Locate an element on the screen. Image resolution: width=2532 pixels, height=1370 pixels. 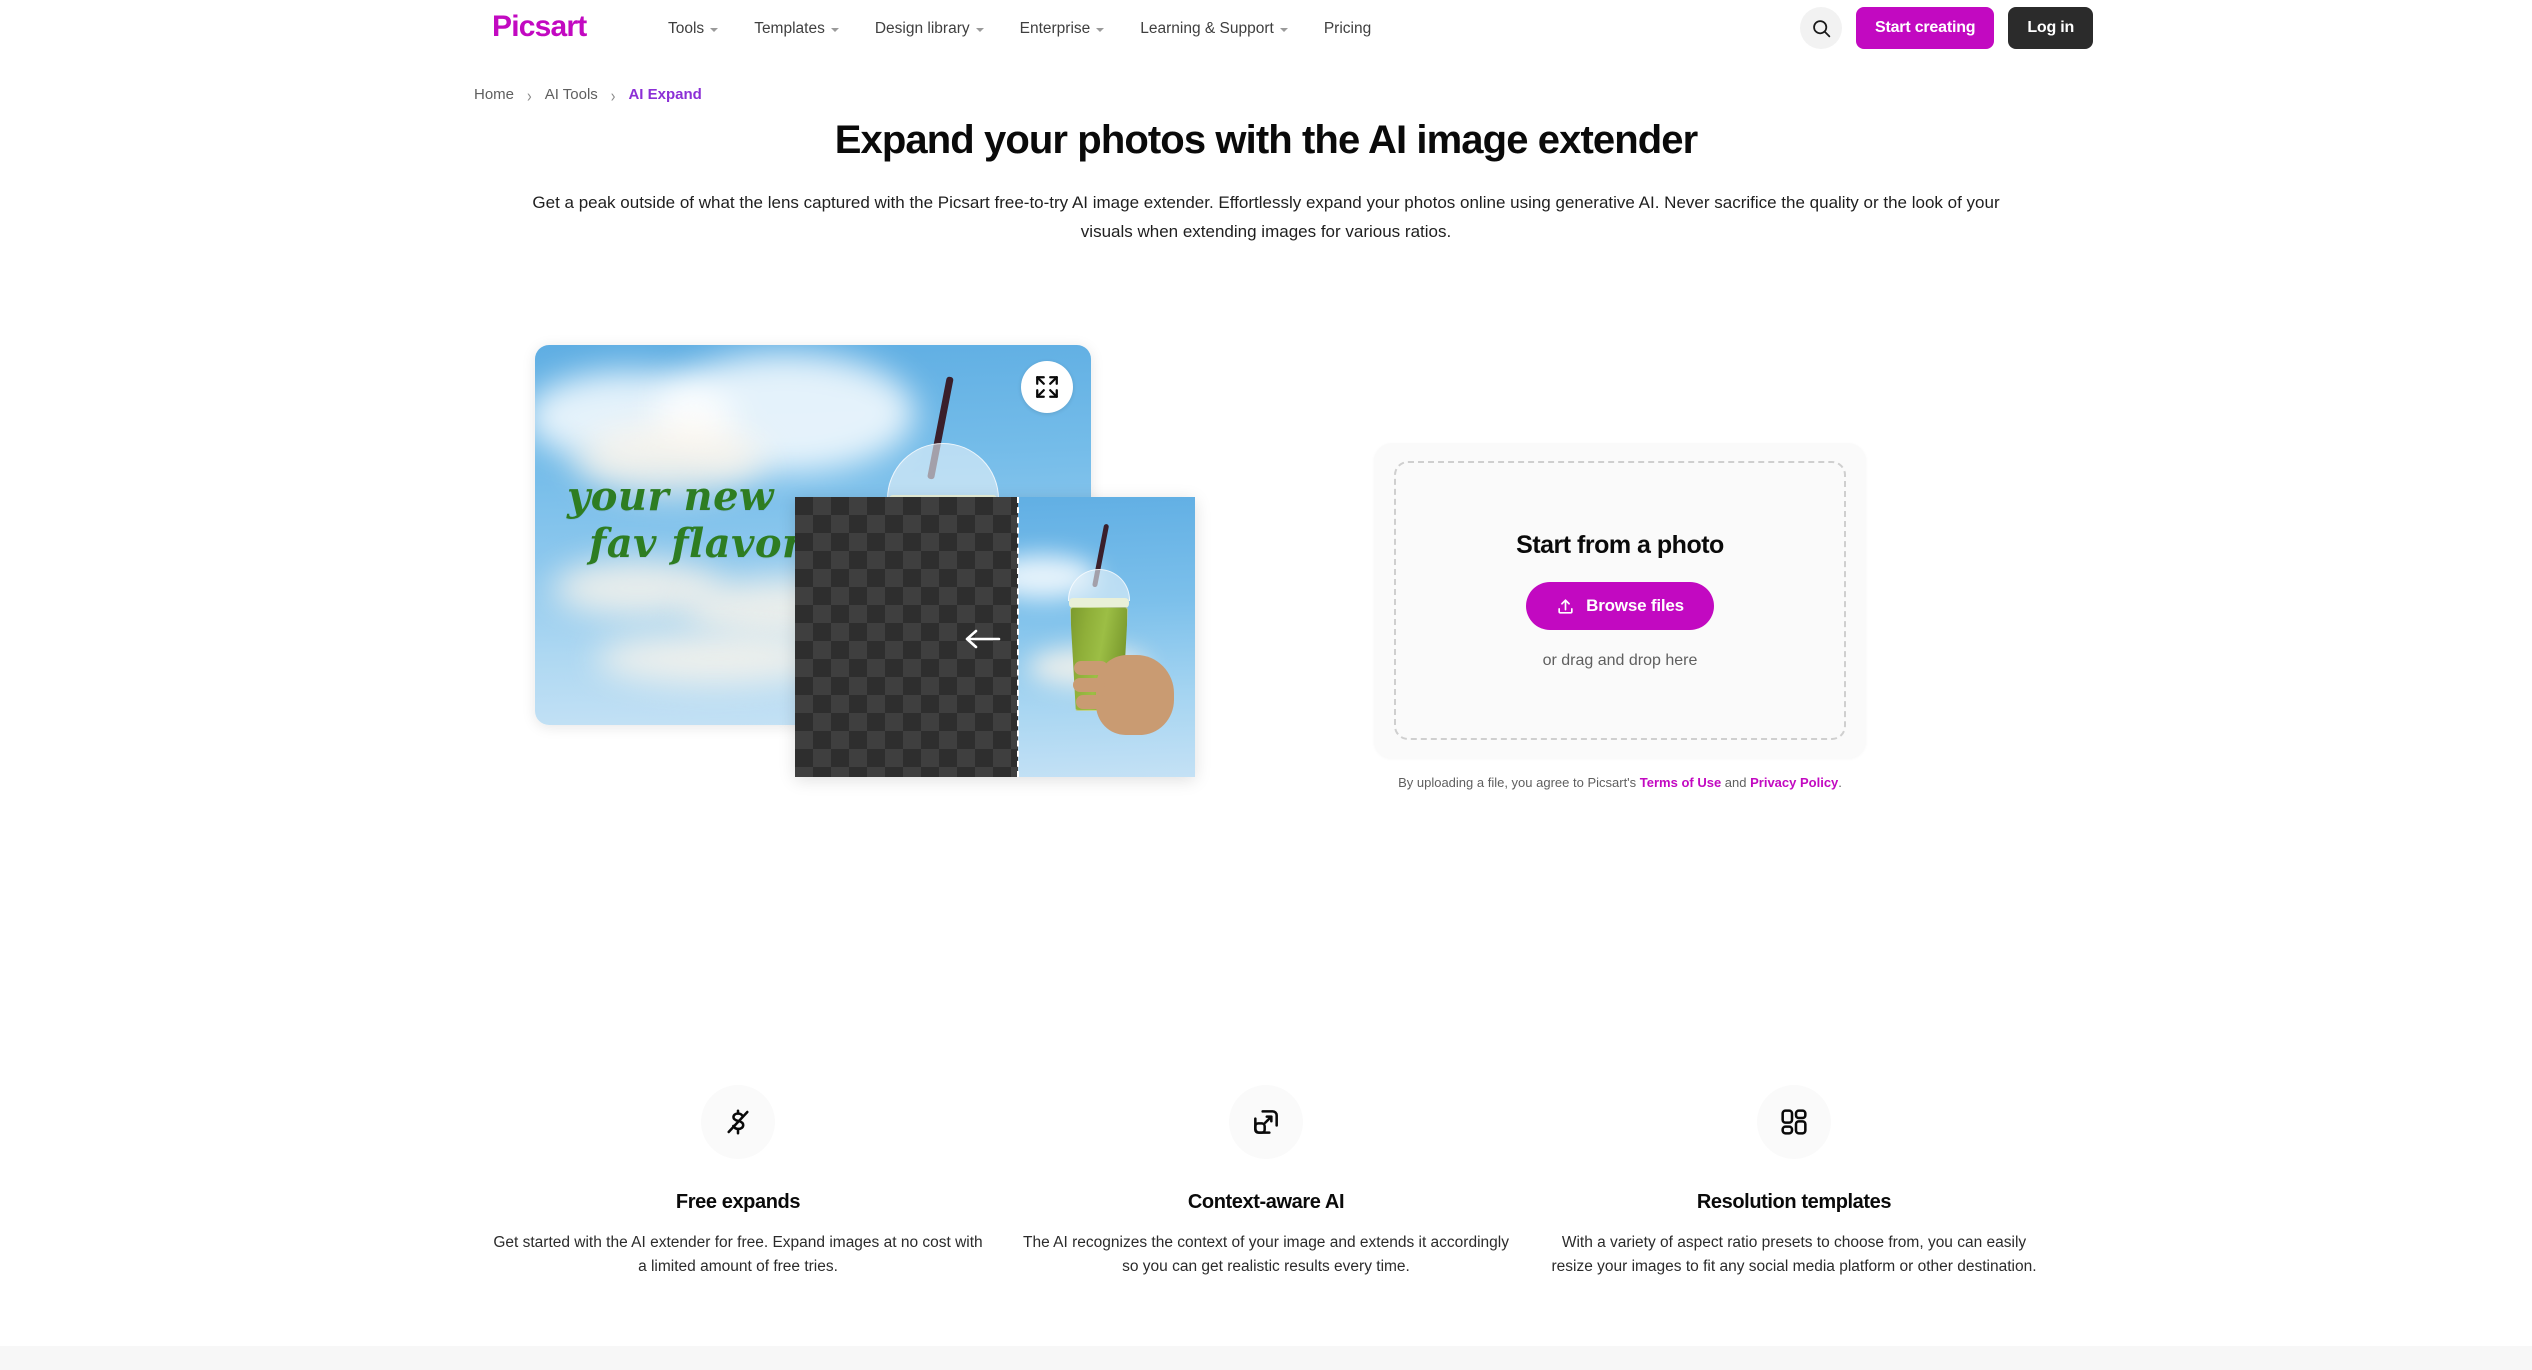
nav-item-design-library: Design library is located at coordinates (929, 29).